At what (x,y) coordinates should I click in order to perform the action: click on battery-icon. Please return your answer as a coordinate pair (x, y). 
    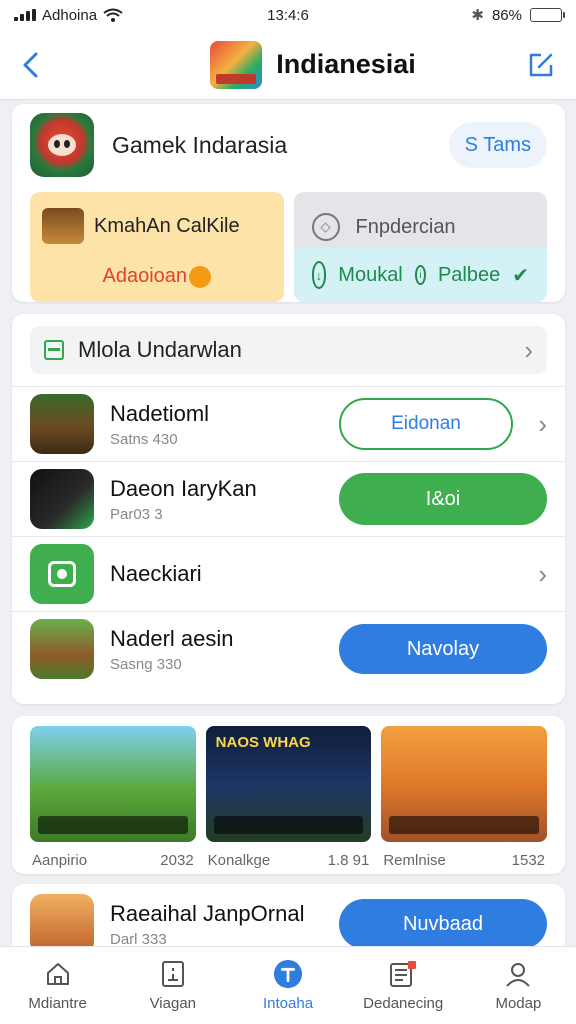
    Looking at the image, I should click on (547, 15).